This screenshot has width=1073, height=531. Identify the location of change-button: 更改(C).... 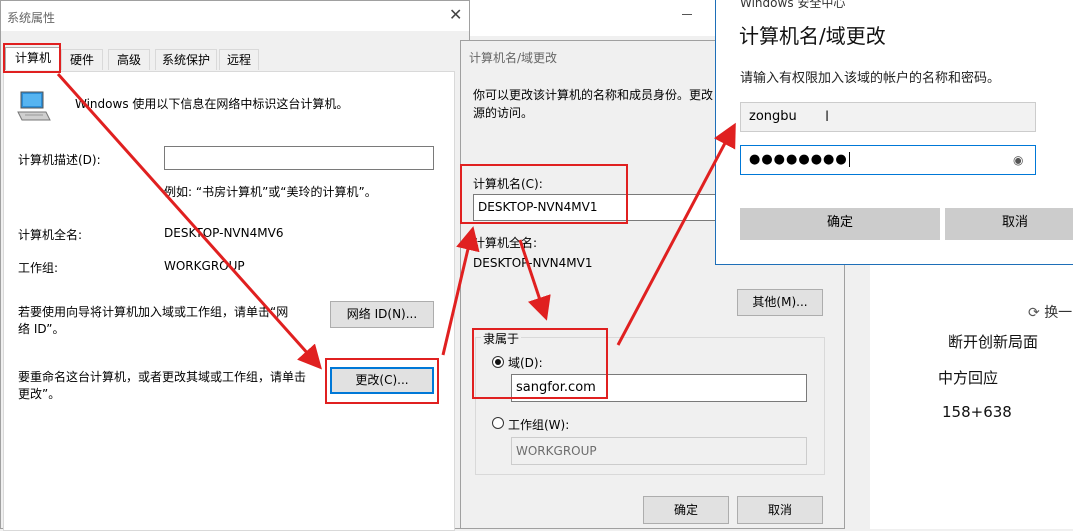
(382, 380).